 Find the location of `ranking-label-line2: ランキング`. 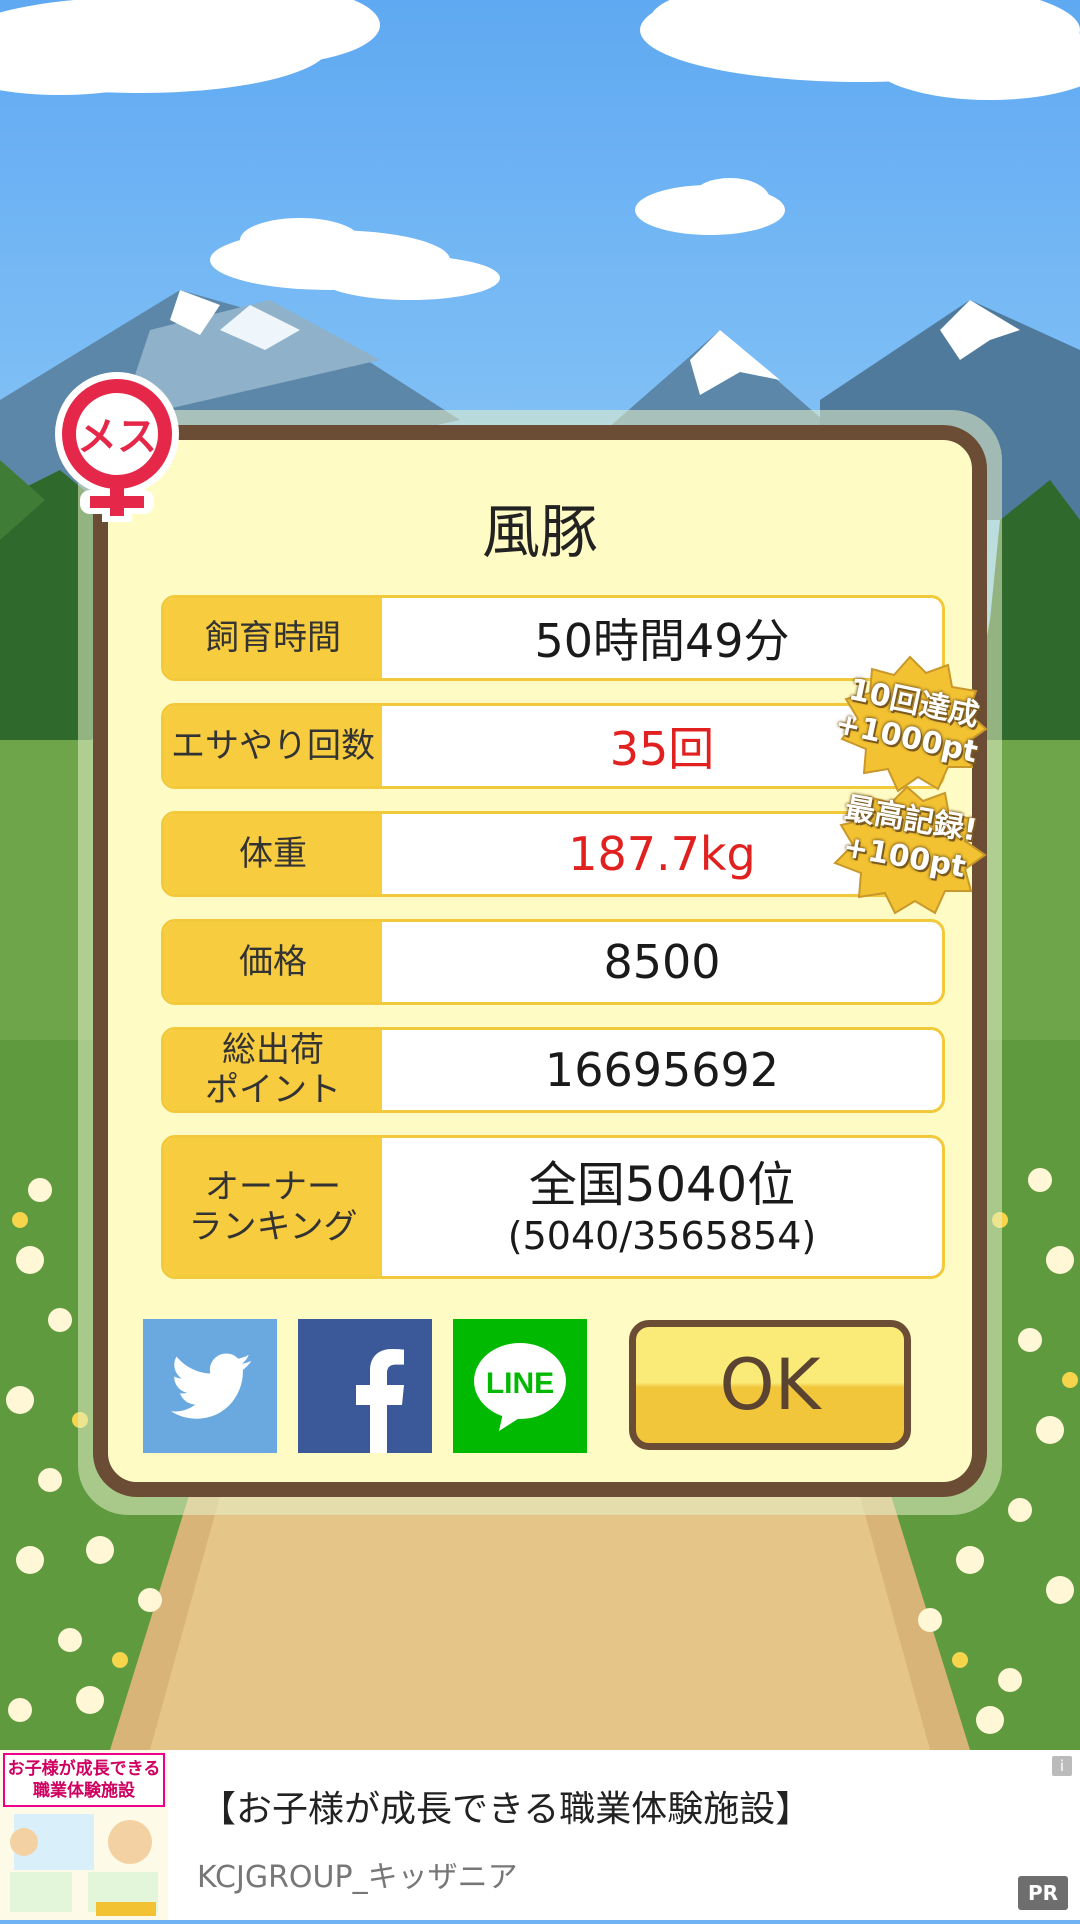

ranking-label-line2: ランキング is located at coordinates (273, 1227).